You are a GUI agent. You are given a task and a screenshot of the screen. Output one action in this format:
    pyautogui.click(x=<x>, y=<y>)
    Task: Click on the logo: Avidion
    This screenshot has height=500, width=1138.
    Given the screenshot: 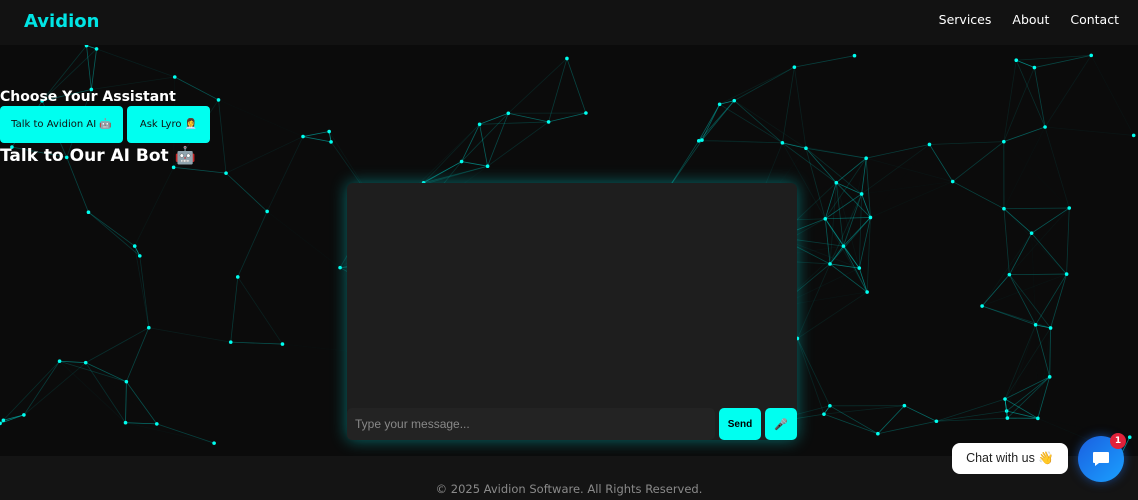 What is the action you would take?
    pyautogui.click(x=61, y=21)
    